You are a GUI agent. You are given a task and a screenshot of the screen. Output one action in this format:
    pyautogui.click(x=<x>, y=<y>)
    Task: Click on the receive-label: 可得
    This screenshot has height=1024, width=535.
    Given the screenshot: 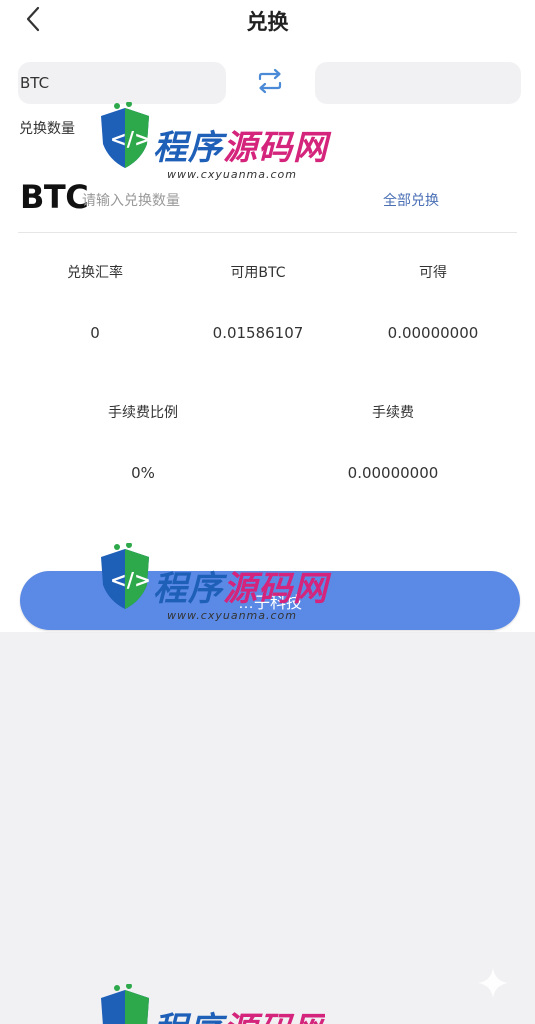 What is the action you would take?
    pyautogui.click(x=433, y=273)
    